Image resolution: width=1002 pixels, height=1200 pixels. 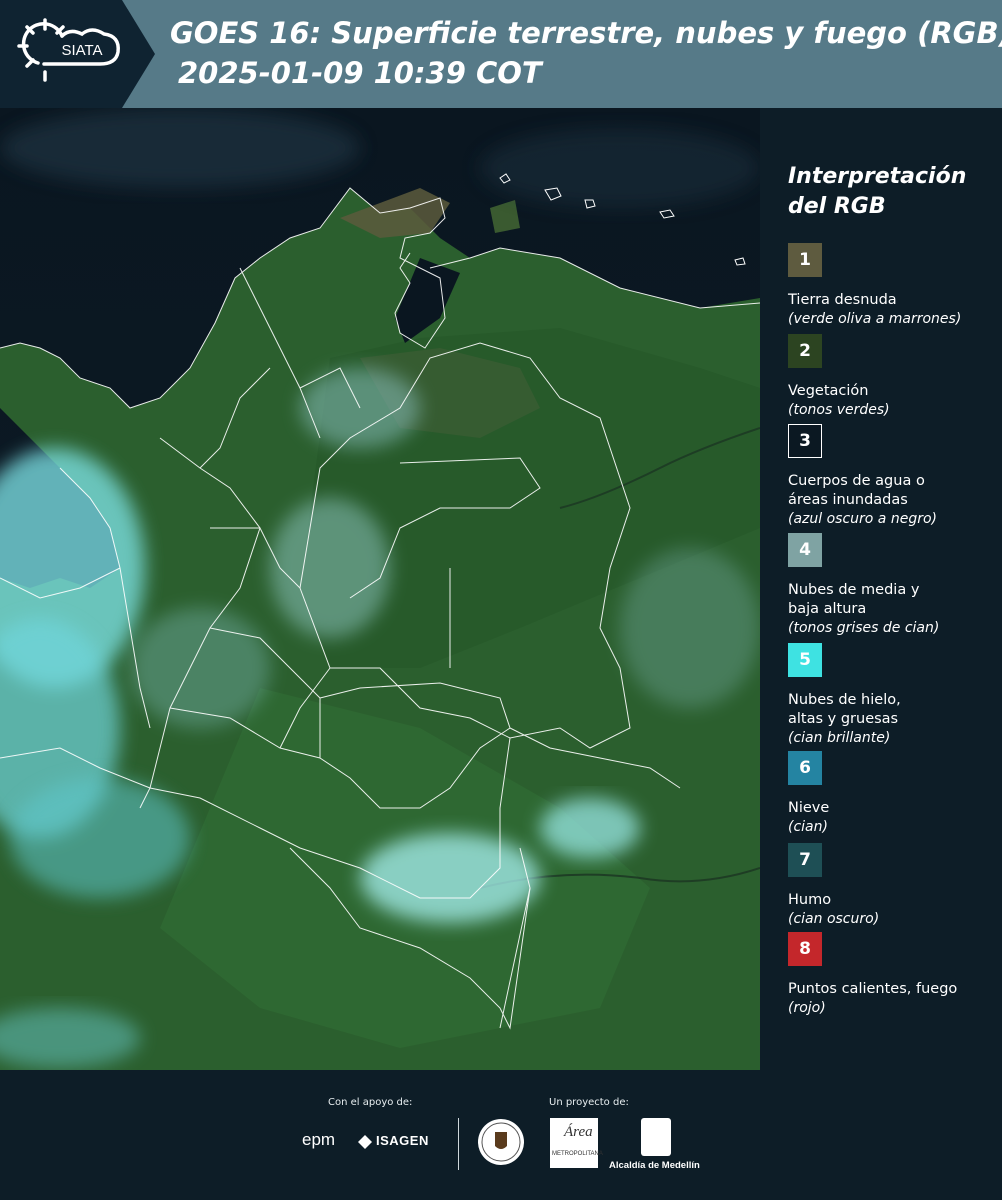 What do you see at coordinates (360, 73) in the screenshot?
I see `page-timestamp: 2025-01-09 10:39 COT` at bounding box center [360, 73].